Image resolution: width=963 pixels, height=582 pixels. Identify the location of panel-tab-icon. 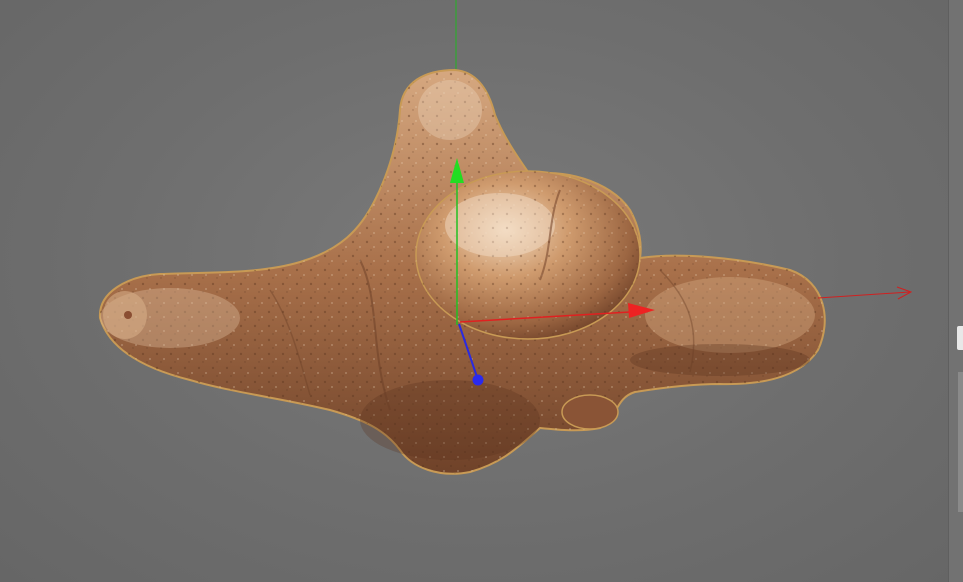
(960, 338).